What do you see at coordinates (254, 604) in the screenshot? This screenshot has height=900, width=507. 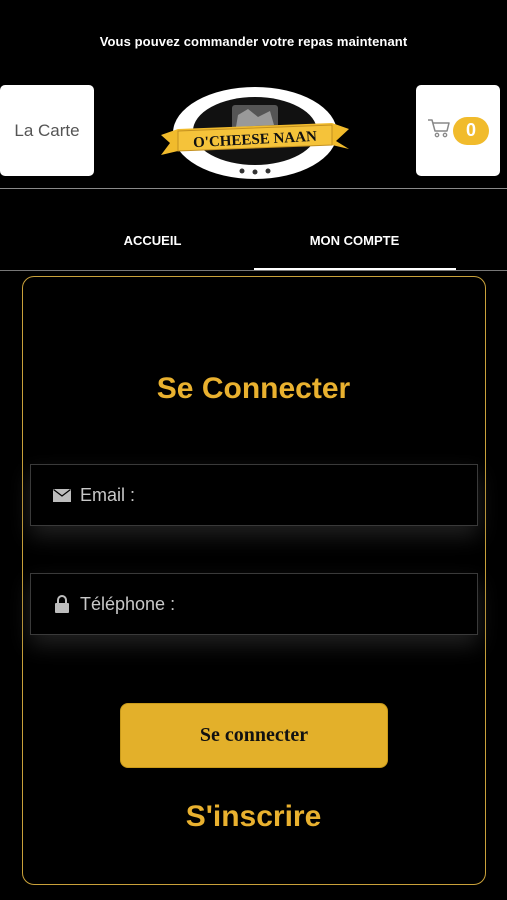 I see `phone-field: Téléphone :` at bounding box center [254, 604].